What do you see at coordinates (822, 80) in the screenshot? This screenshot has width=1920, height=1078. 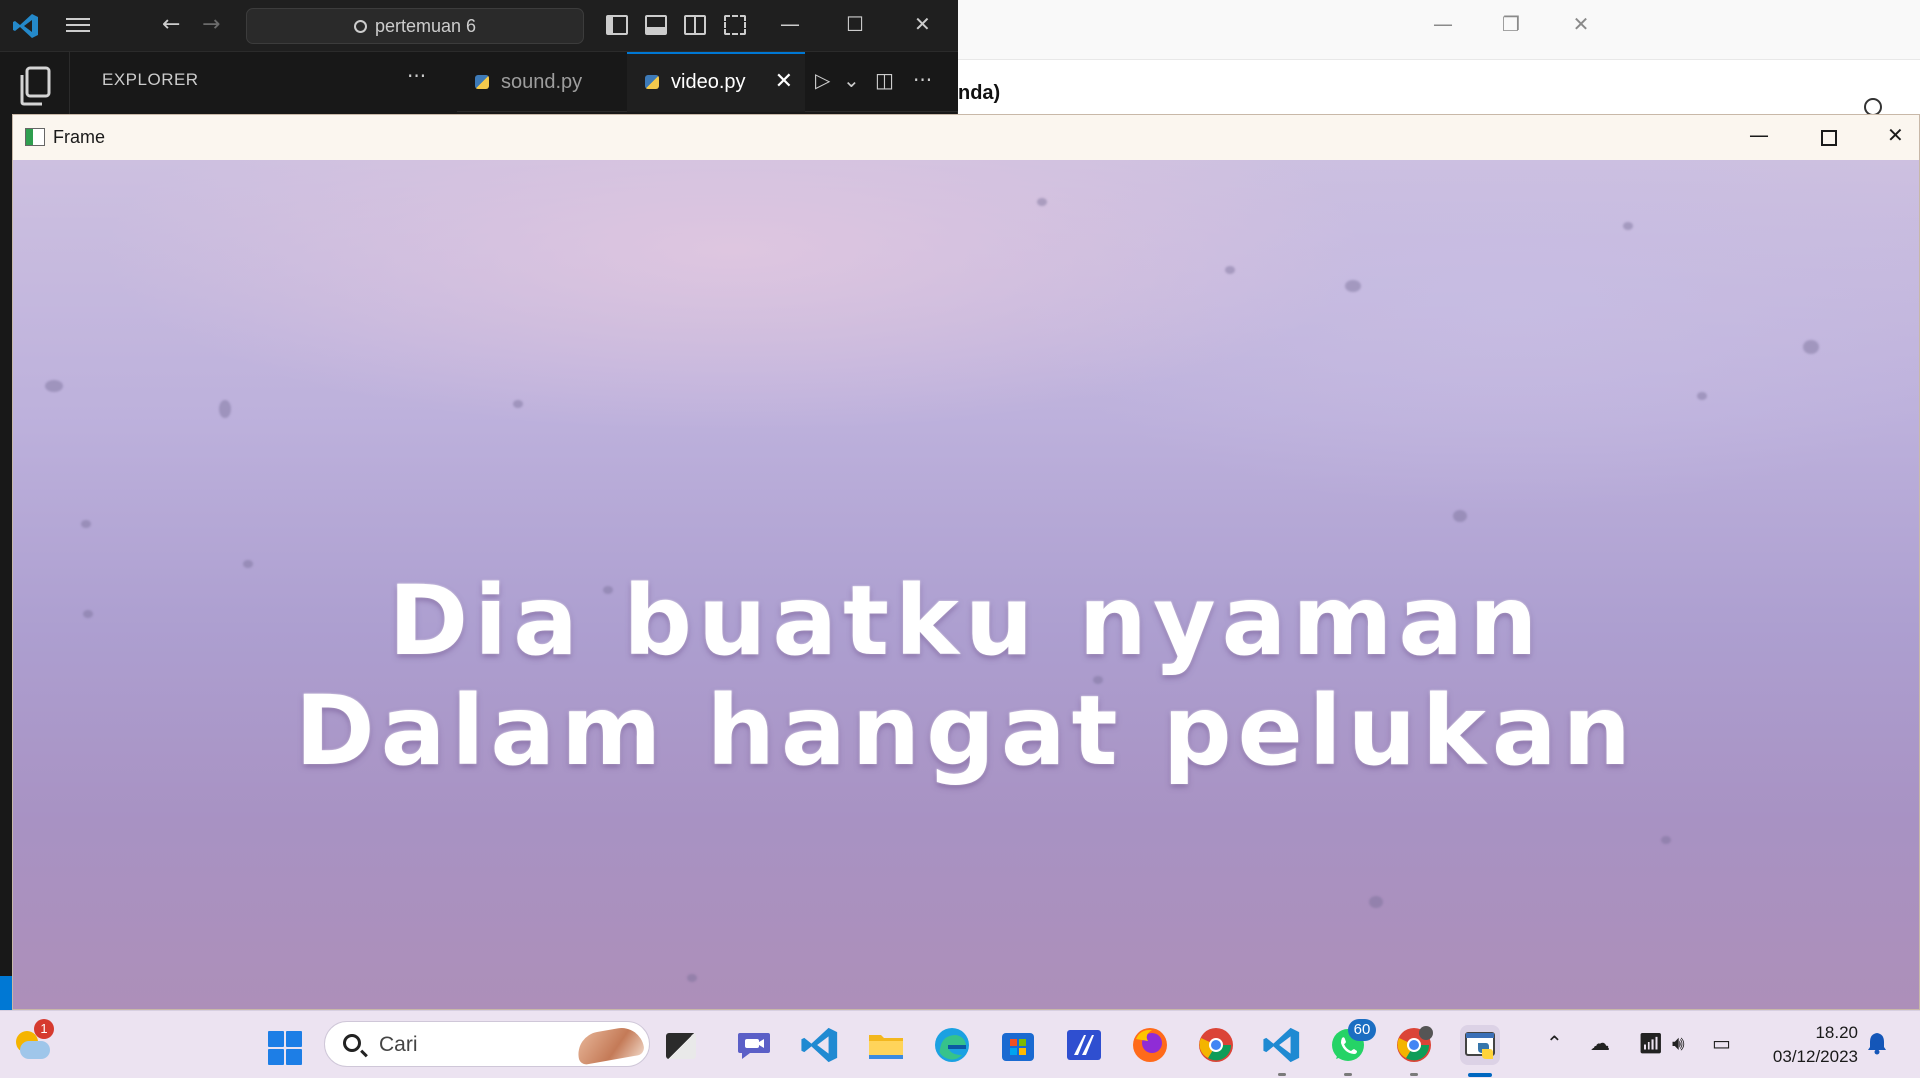 I see `run-icon: ▷` at bounding box center [822, 80].